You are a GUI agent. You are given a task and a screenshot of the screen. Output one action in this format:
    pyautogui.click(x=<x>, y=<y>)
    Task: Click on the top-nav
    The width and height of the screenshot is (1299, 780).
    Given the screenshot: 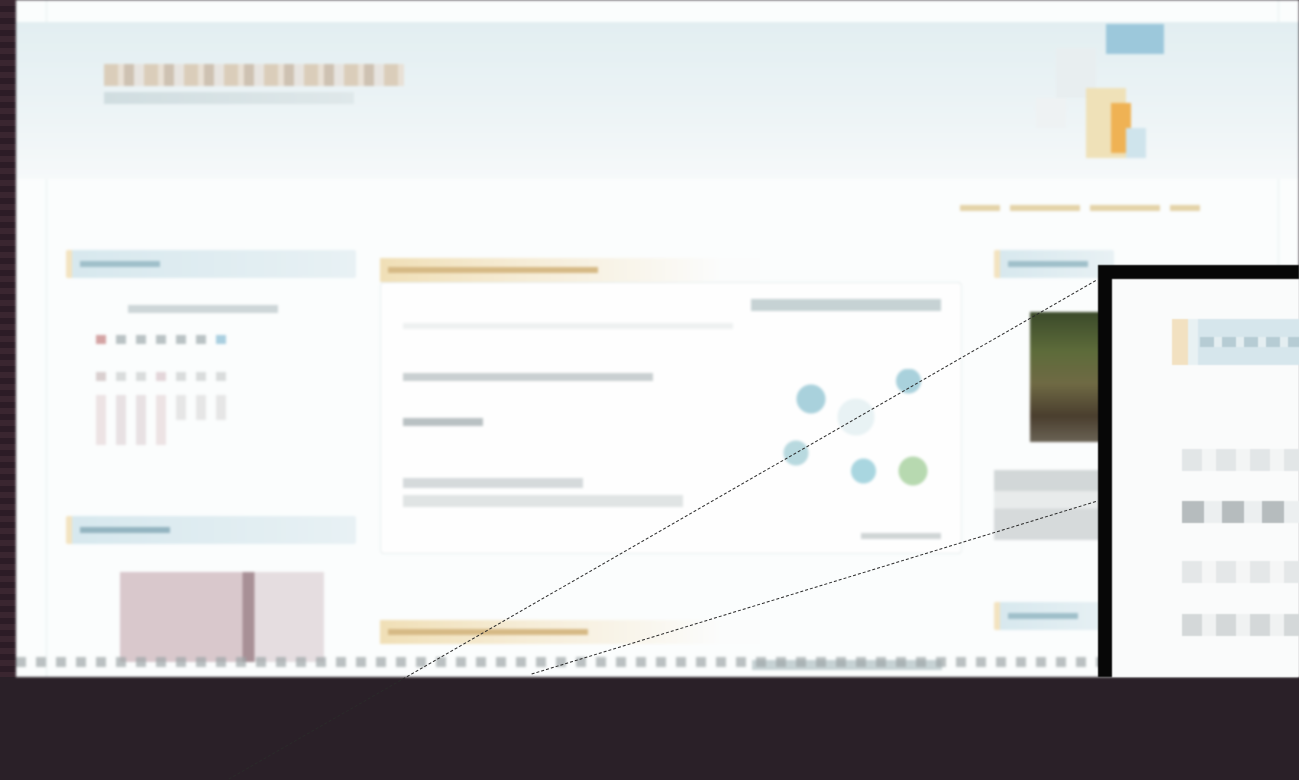 What is the action you would take?
    pyautogui.click(x=1095, y=209)
    